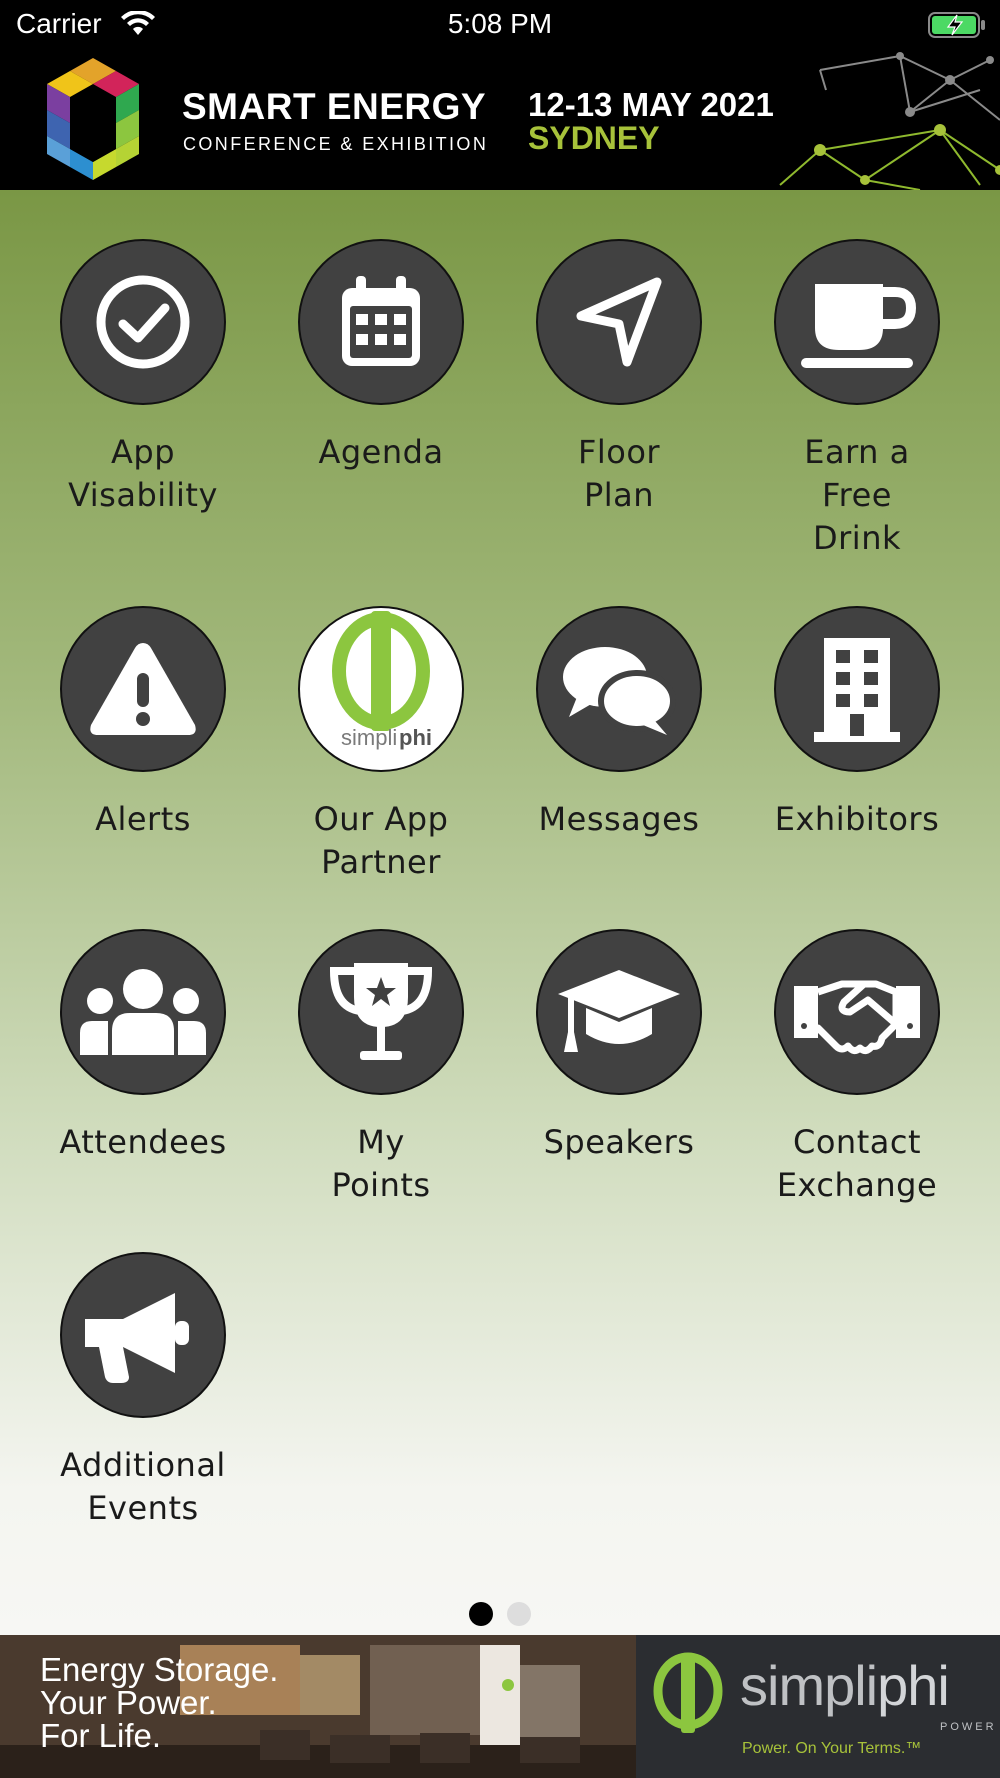  I want to click on tile-label: Exhibitors, so click(857, 819).